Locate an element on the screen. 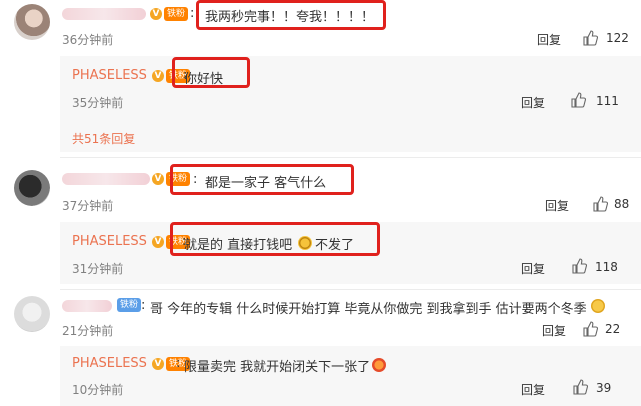  like-count: 22 is located at coordinates (613, 329).